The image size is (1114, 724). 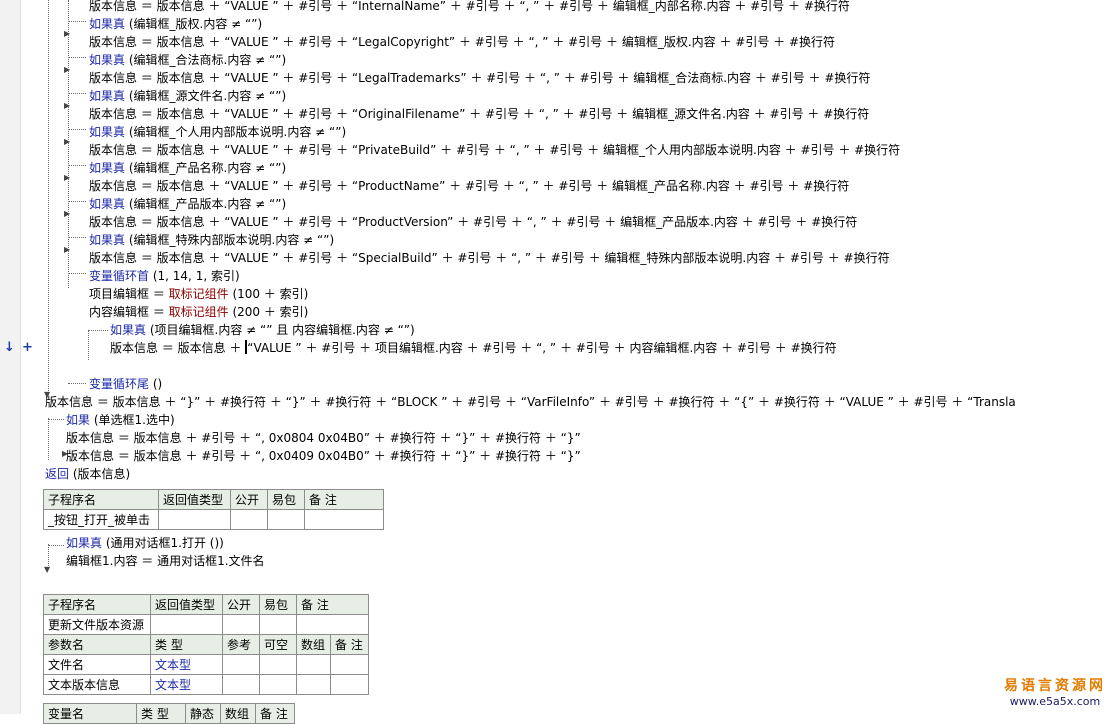 What do you see at coordinates (57, 474) in the screenshot?
I see `keyword-return: 返回` at bounding box center [57, 474].